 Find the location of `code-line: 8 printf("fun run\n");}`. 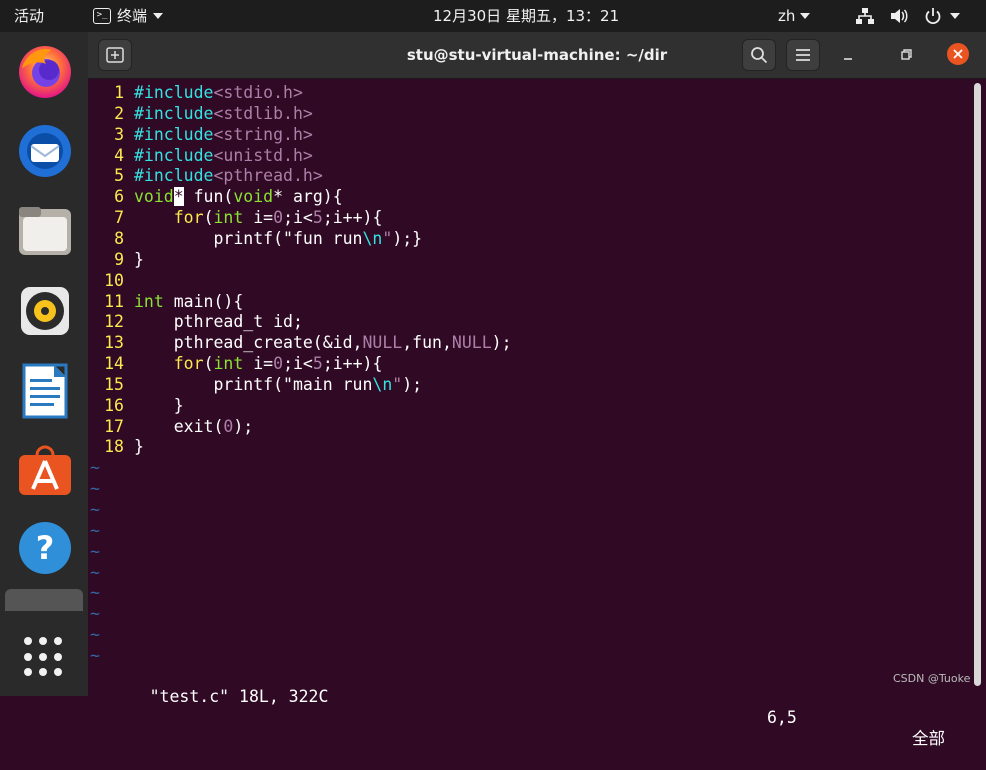

code-line: 8 printf("fun run\n");} is located at coordinates (255, 238).